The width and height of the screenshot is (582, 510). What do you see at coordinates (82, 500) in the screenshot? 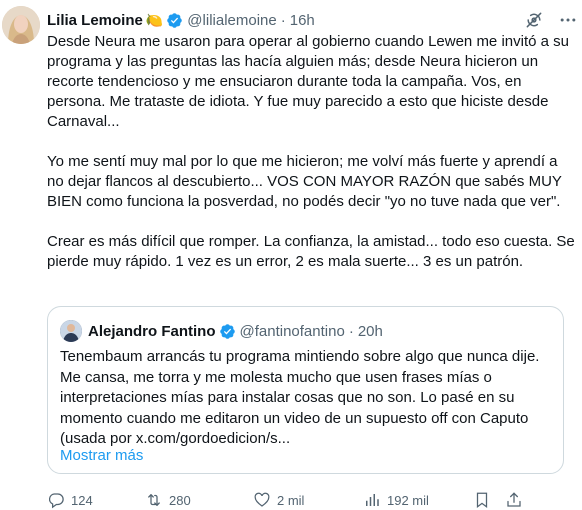
I see `reply-count: 124` at bounding box center [82, 500].